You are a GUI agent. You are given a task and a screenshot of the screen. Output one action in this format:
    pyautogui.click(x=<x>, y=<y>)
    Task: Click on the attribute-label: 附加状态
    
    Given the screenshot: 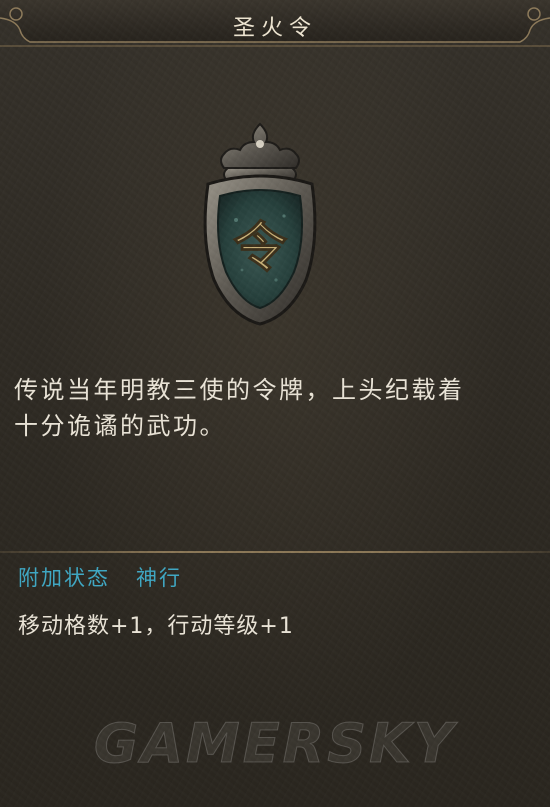 What is the action you would take?
    pyautogui.click(x=64, y=578)
    